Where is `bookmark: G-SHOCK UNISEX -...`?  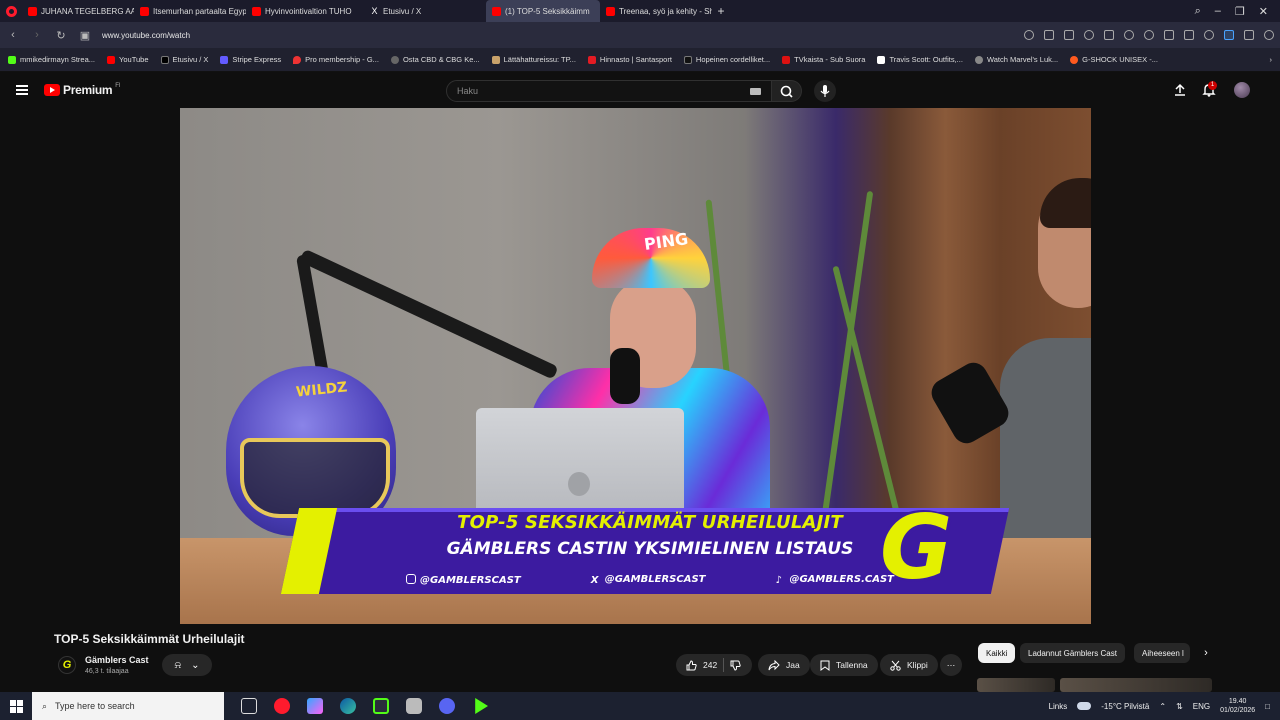 bookmark: G-SHOCK UNISEX -... is located at coordinates (1114, 59).